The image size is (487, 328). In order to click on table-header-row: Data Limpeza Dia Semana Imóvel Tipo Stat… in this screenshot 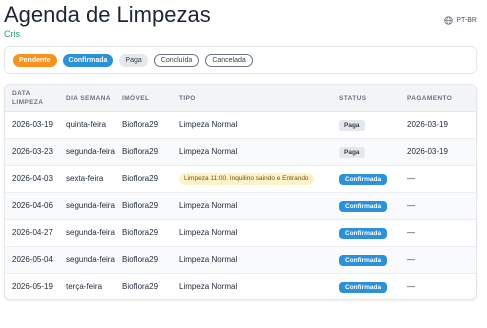, I will do `click(240, 98)`.